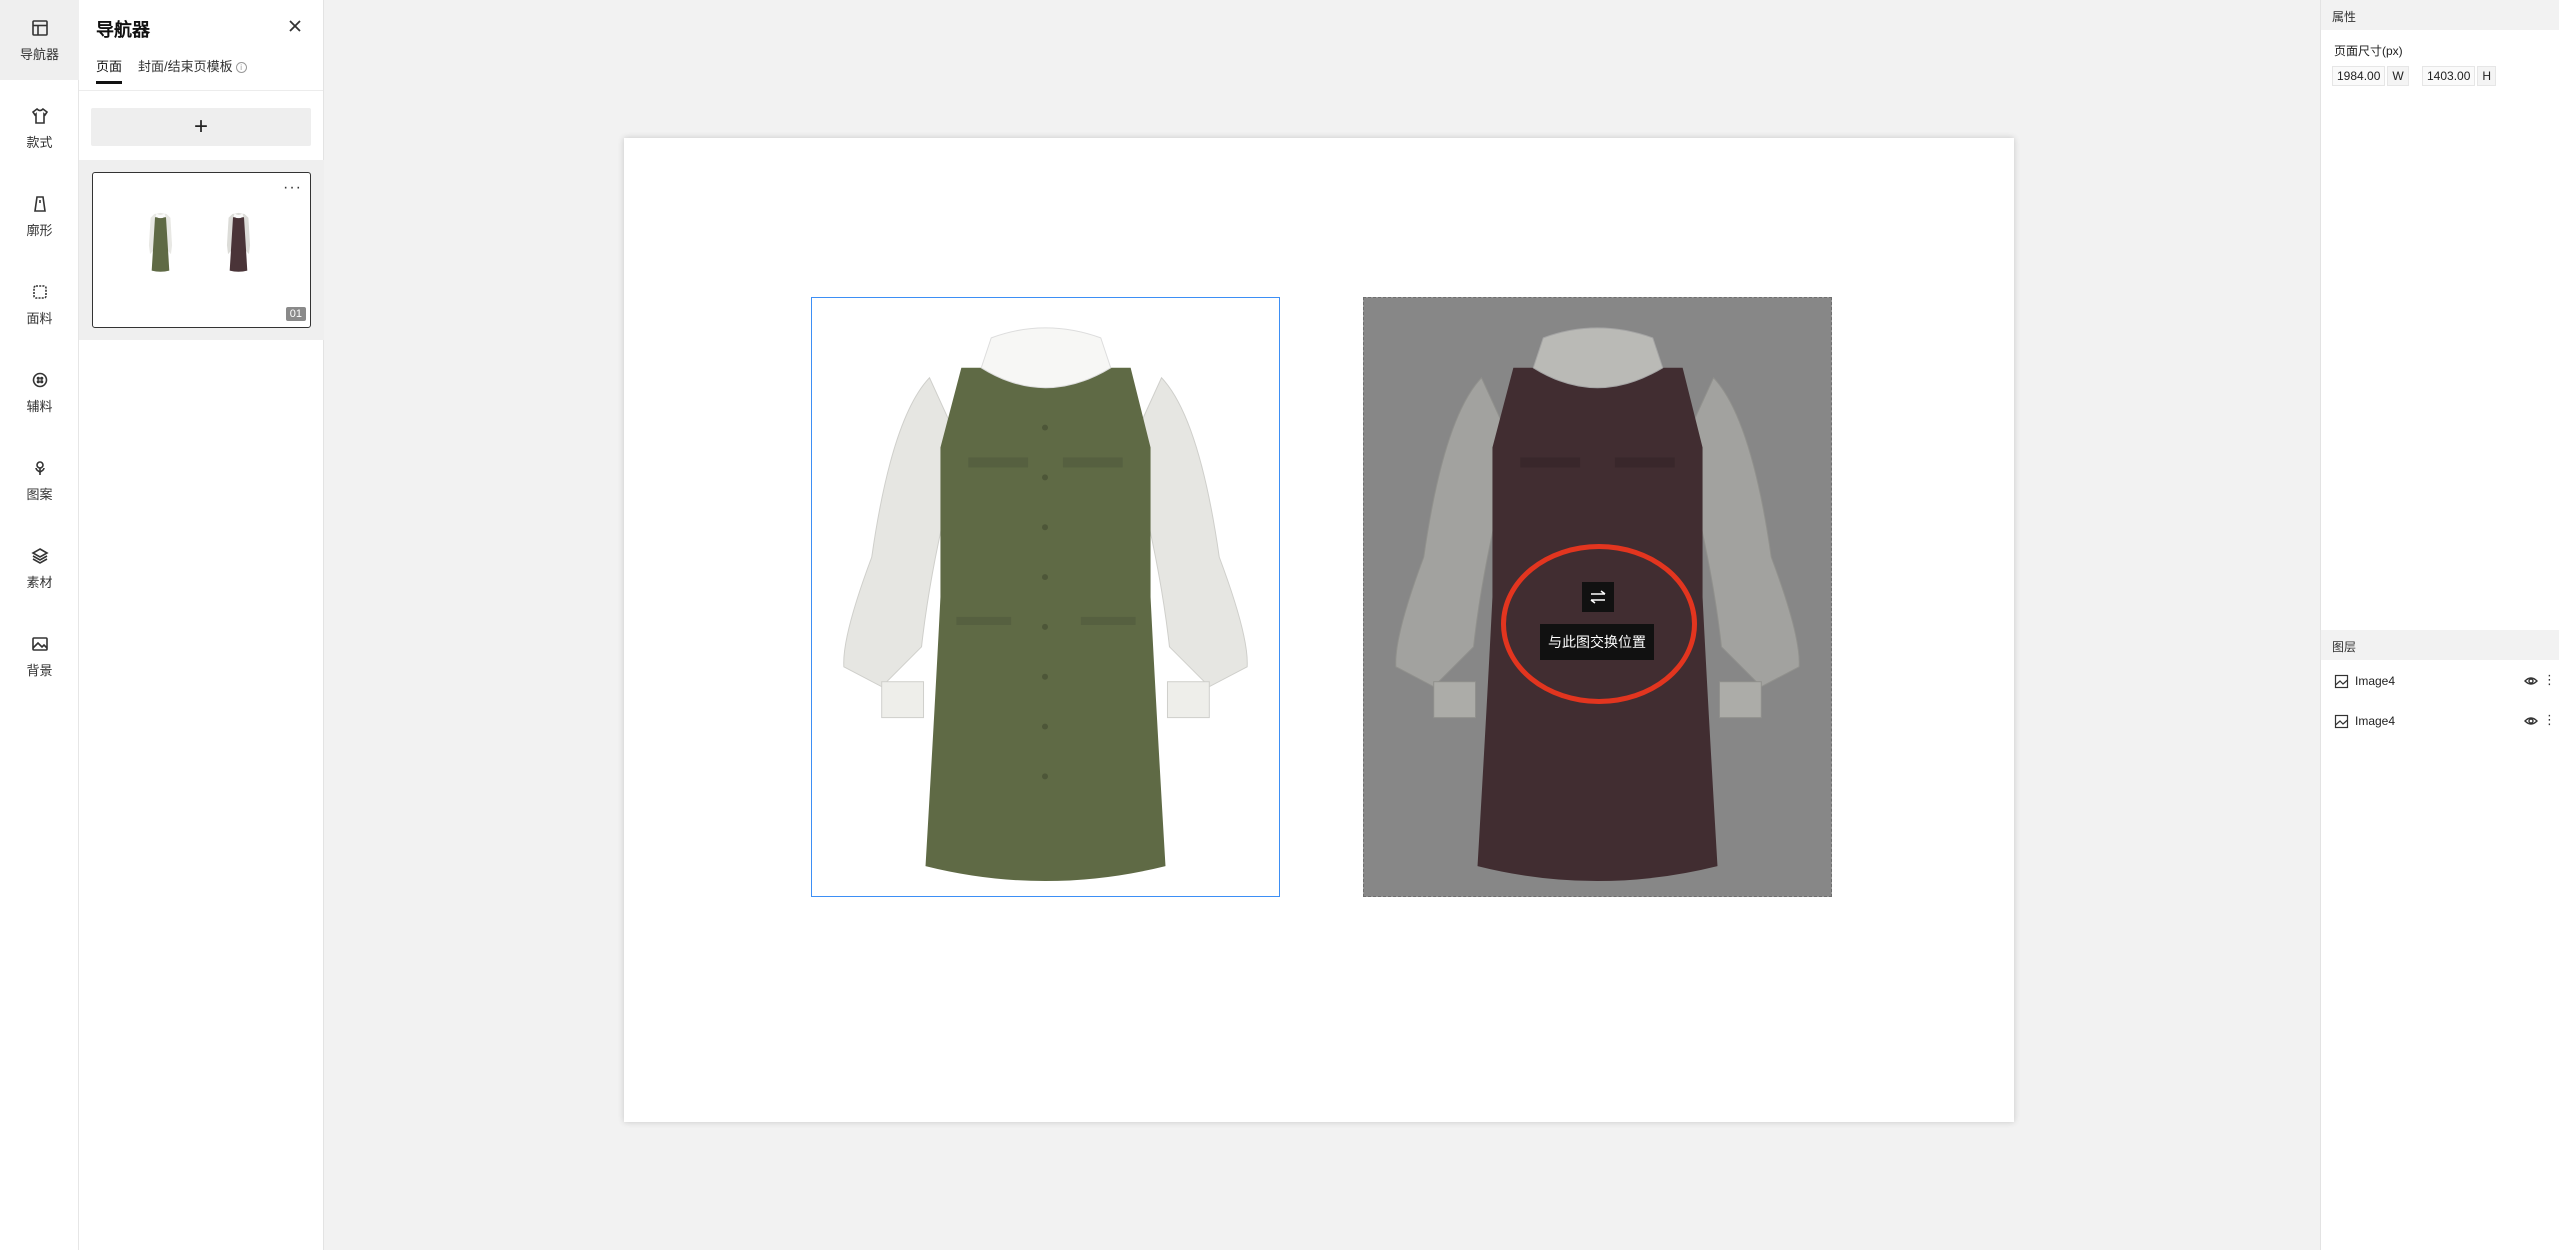  Describe the element at coordinates (39, 568) in the screenshot. I see `rail-materials: 素材` at that location.